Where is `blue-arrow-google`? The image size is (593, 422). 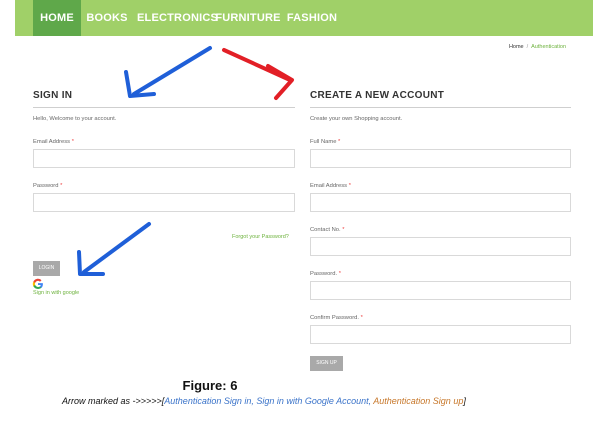
blue-arrow-google is located at coordinates (114, 249).